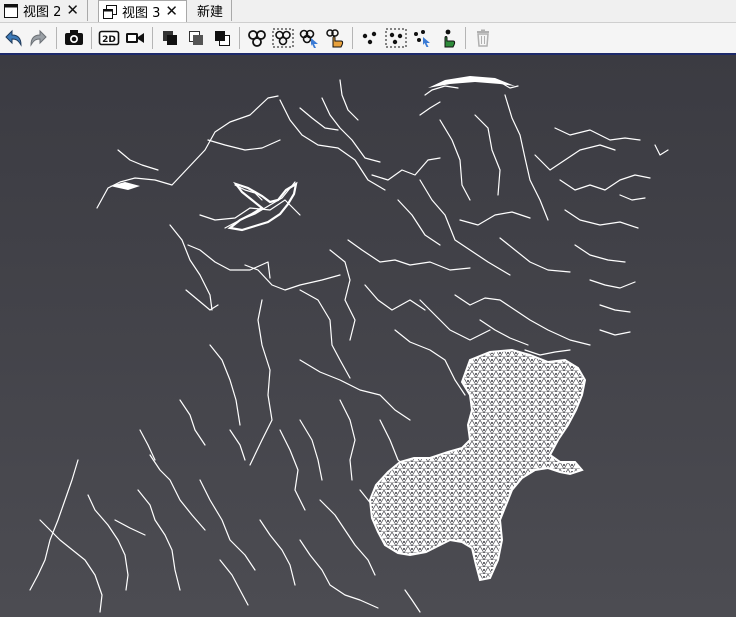  I want to click on trash-icon, so click(483, 38).